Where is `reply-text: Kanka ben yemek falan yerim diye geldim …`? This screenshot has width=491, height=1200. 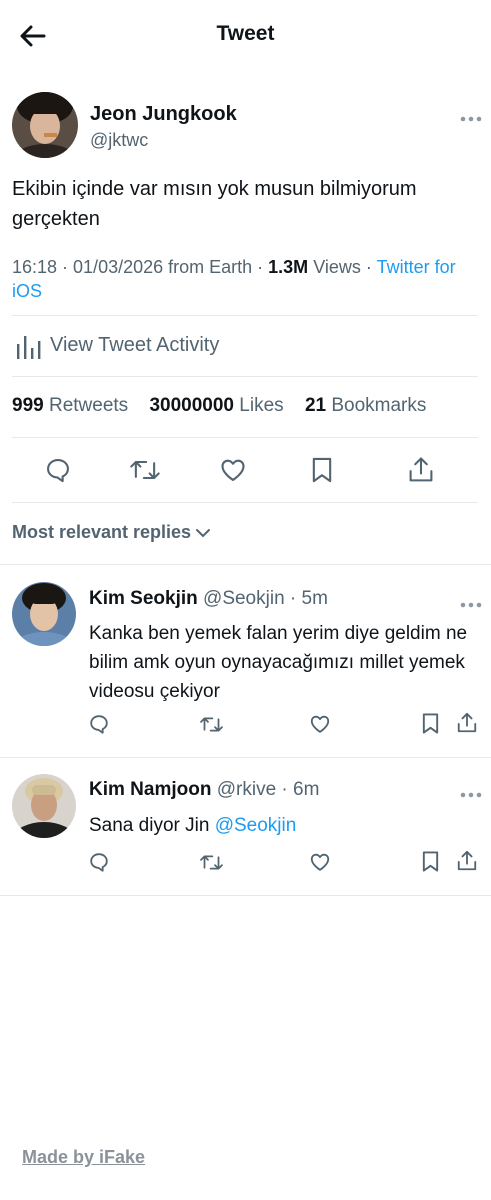 reply-text: Kanka ben yemek falan yerim diye geldim … is located at coordinates (278, 662).